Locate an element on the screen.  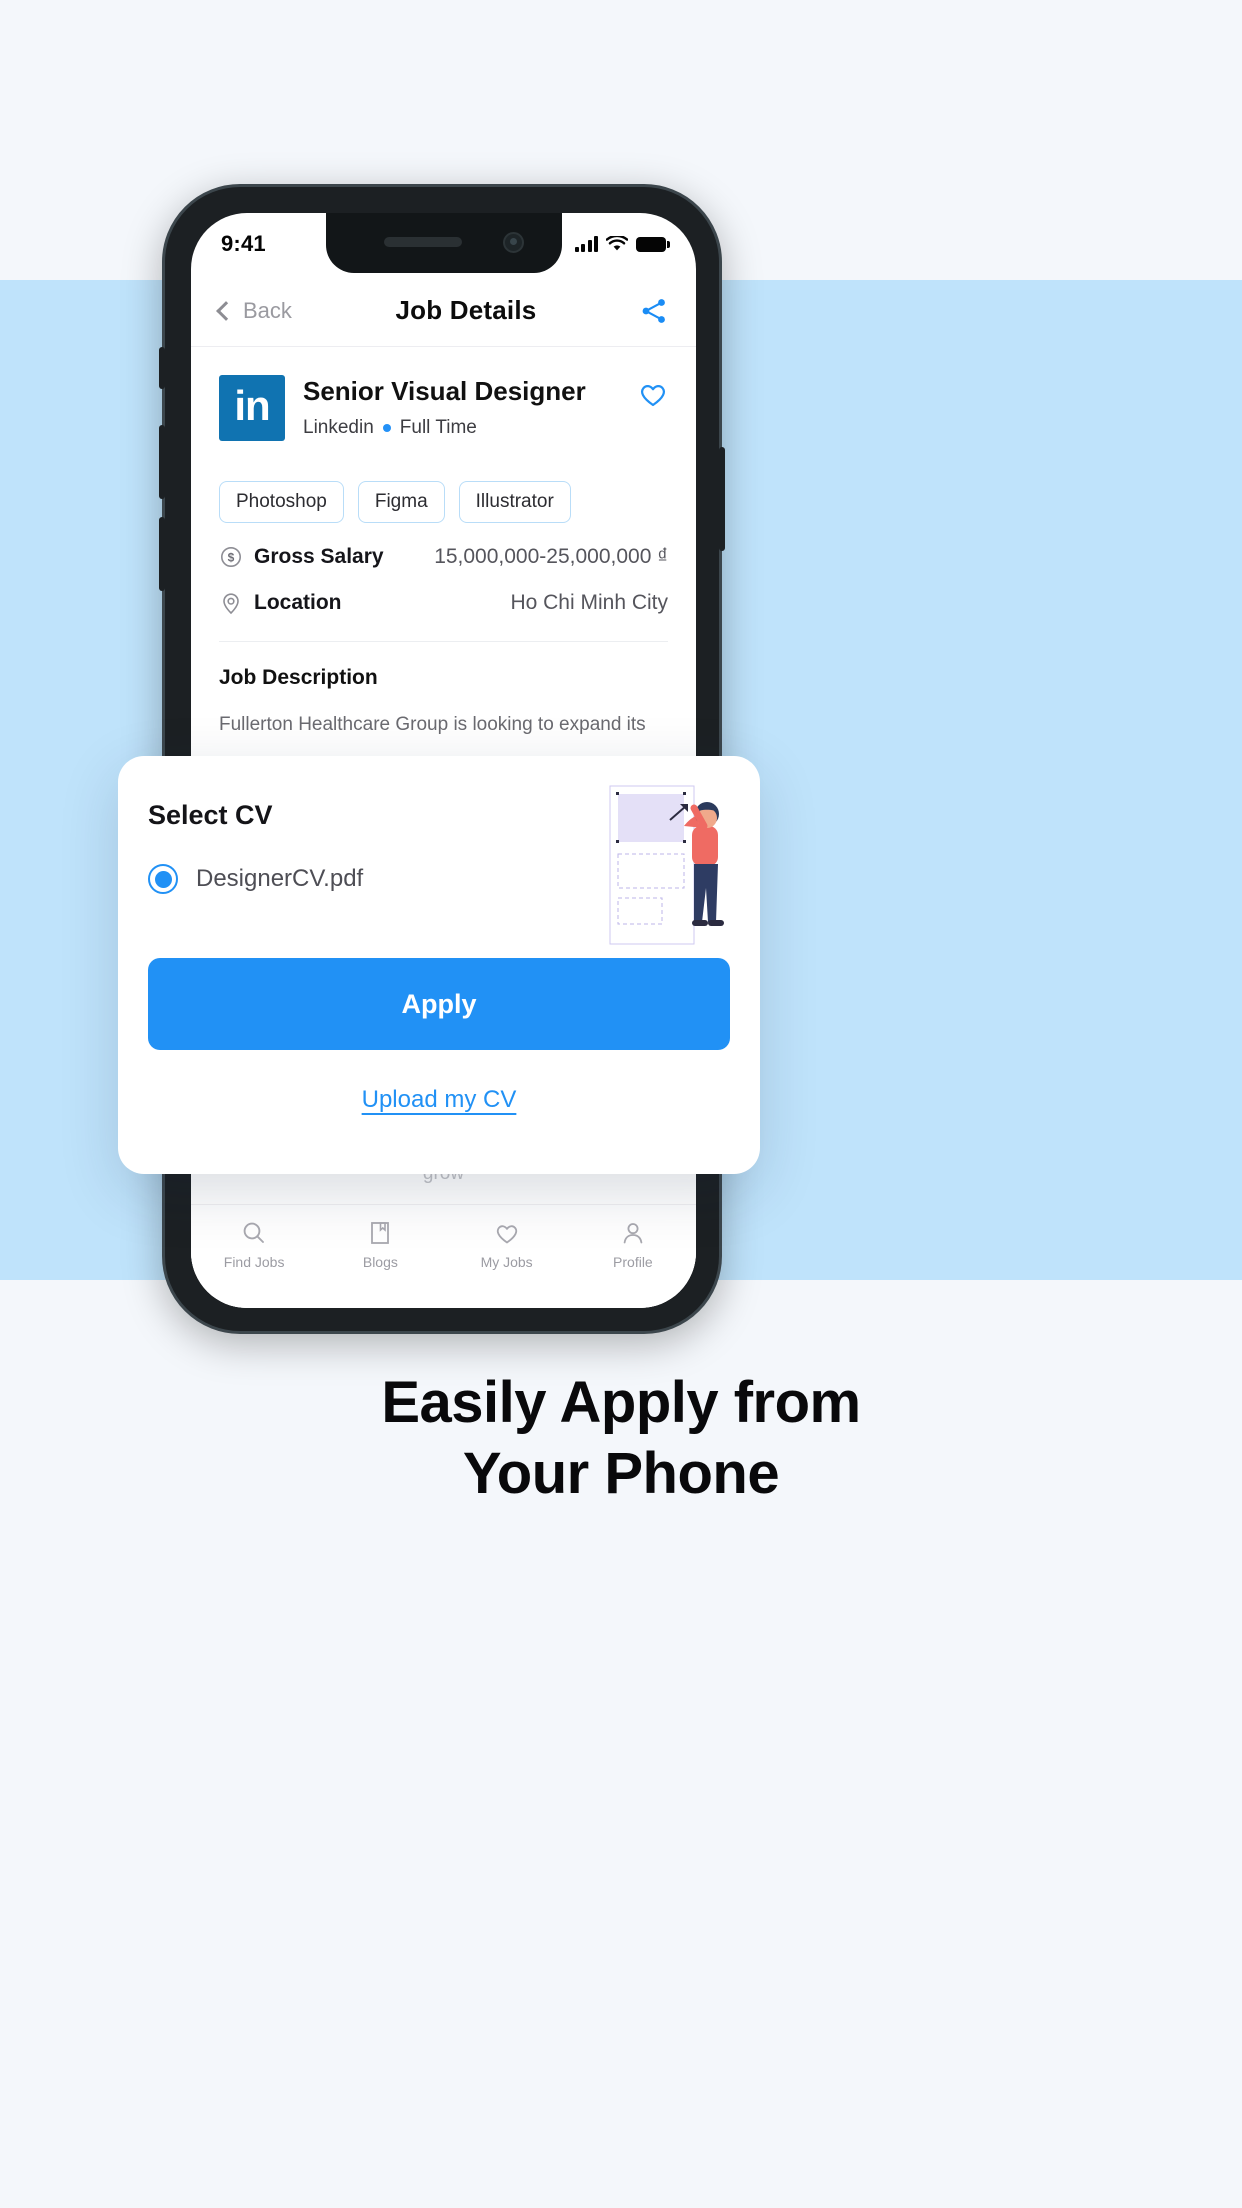
tab-blogs: Blogs is located at coordinates (380, 1244).